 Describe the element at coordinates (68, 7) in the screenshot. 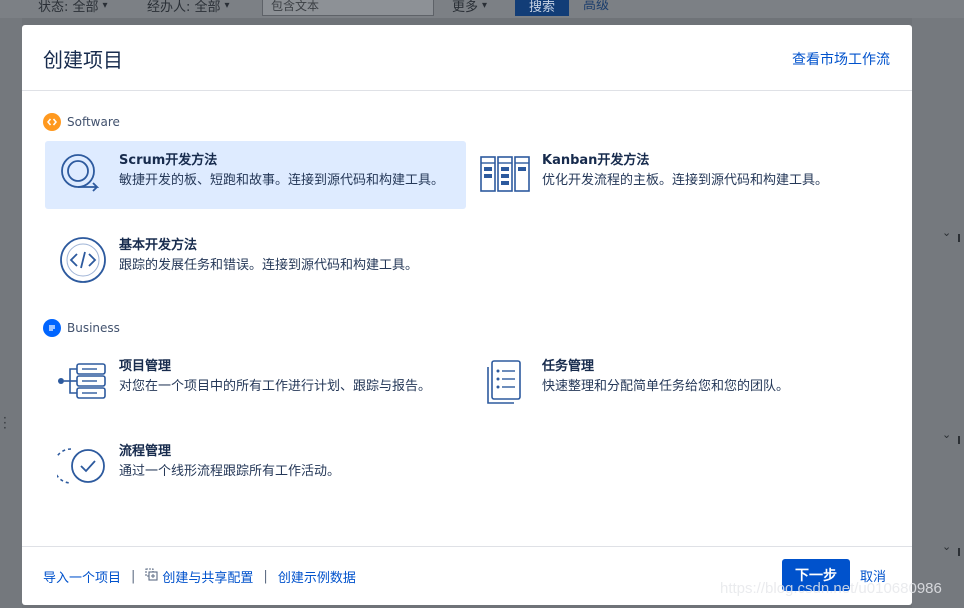

I see `status-filter-label: 状态: 全部` at that location.